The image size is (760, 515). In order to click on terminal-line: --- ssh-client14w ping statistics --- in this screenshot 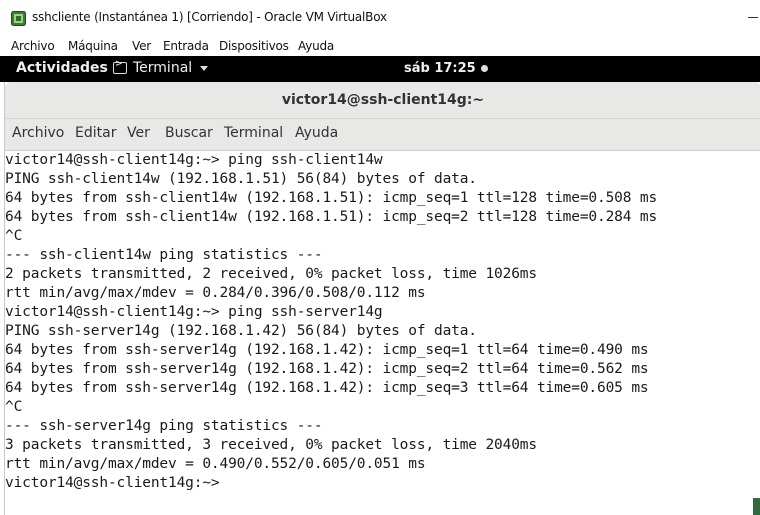, I will do `click(164, 255)`.